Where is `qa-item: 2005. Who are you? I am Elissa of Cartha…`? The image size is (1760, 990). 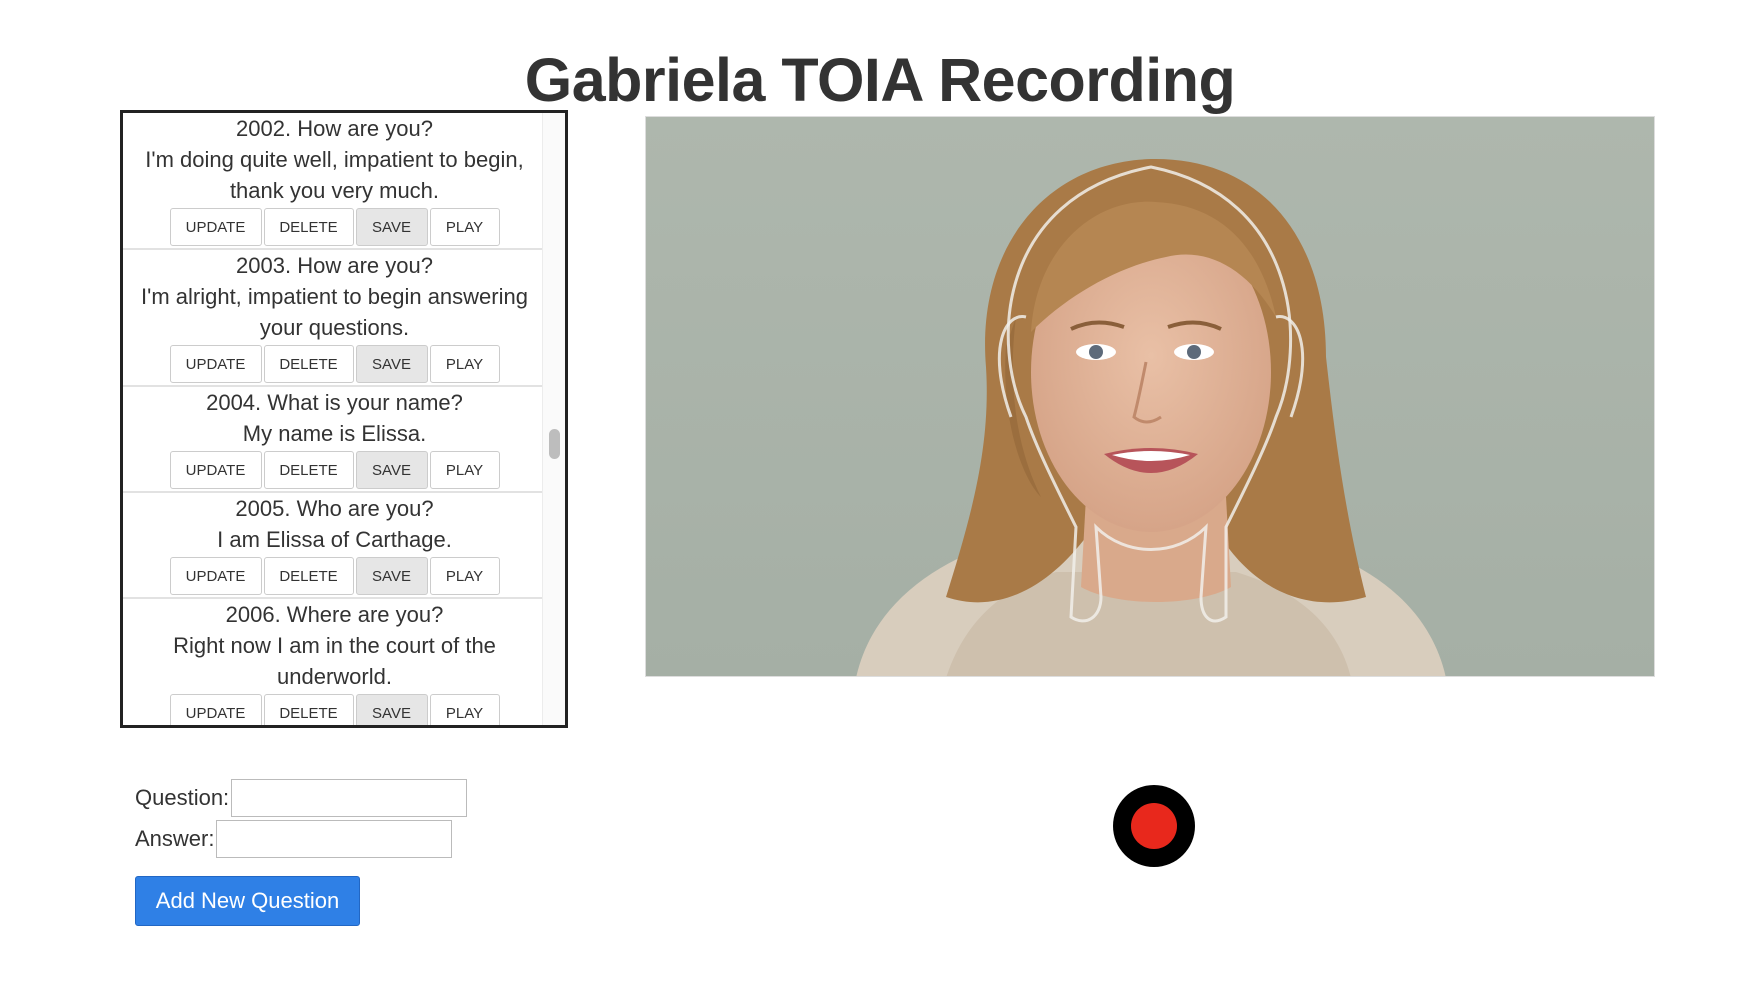 qa-item: 2005. Who are you? I am Elissa of Cartha… is located at coordinates (334, 546).